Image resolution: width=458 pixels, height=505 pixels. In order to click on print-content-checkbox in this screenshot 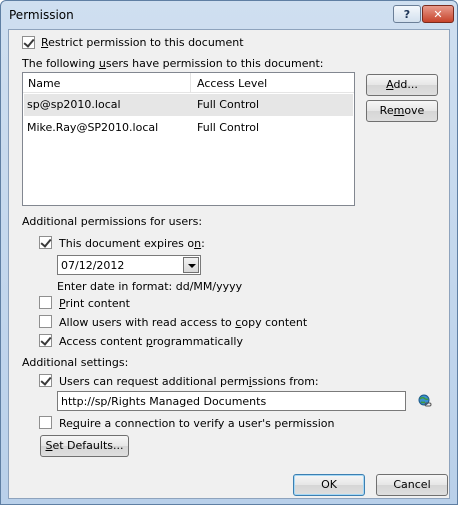, I will do `click(45, 302)`.